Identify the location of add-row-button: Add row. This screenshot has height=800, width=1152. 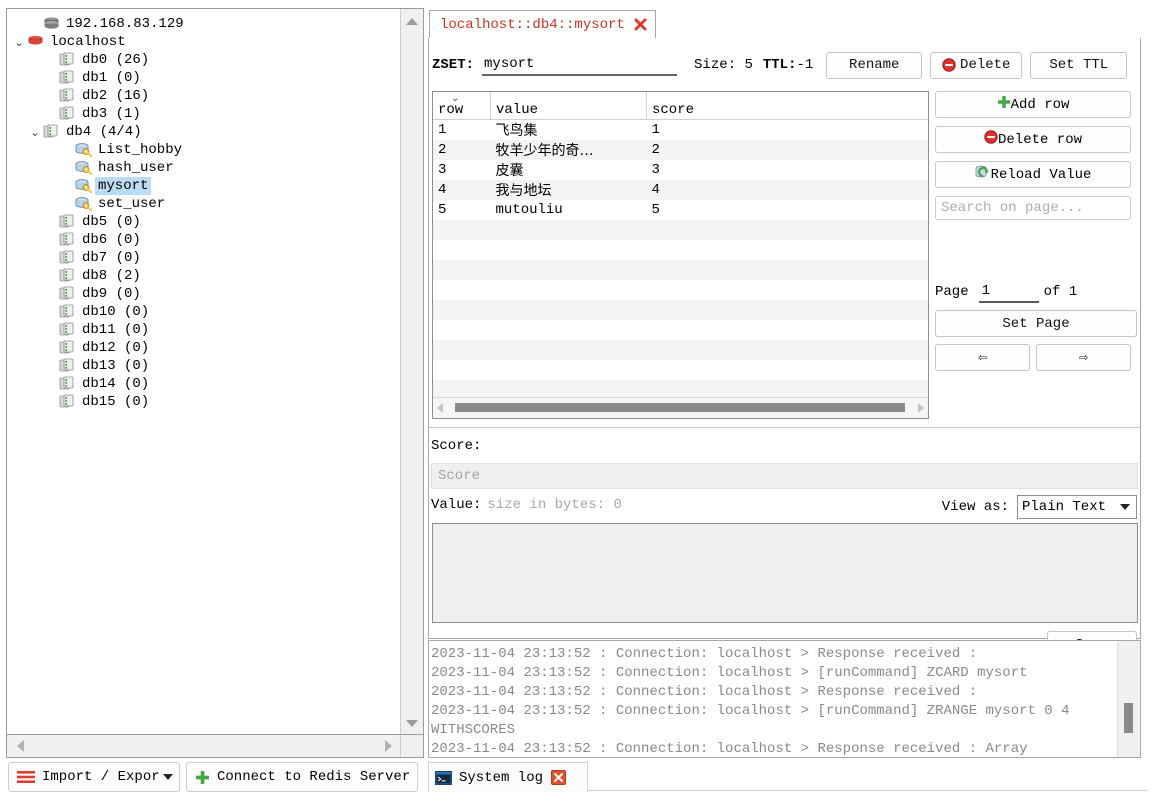
(1033, 104).